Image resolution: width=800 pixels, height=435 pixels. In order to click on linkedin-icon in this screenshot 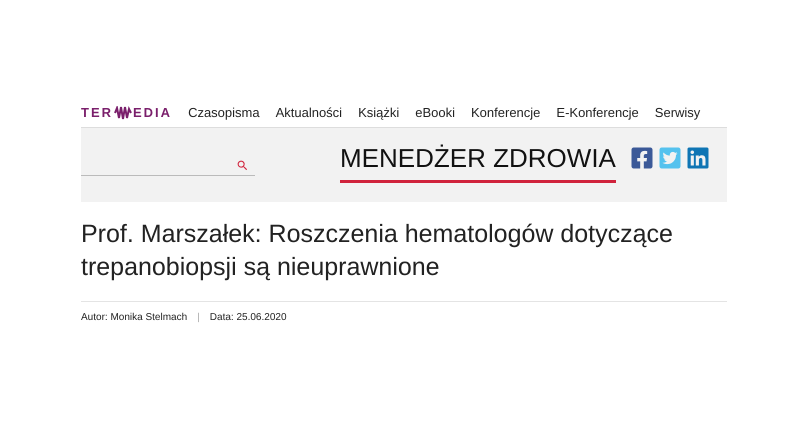, I will do `click(698, 158)`.